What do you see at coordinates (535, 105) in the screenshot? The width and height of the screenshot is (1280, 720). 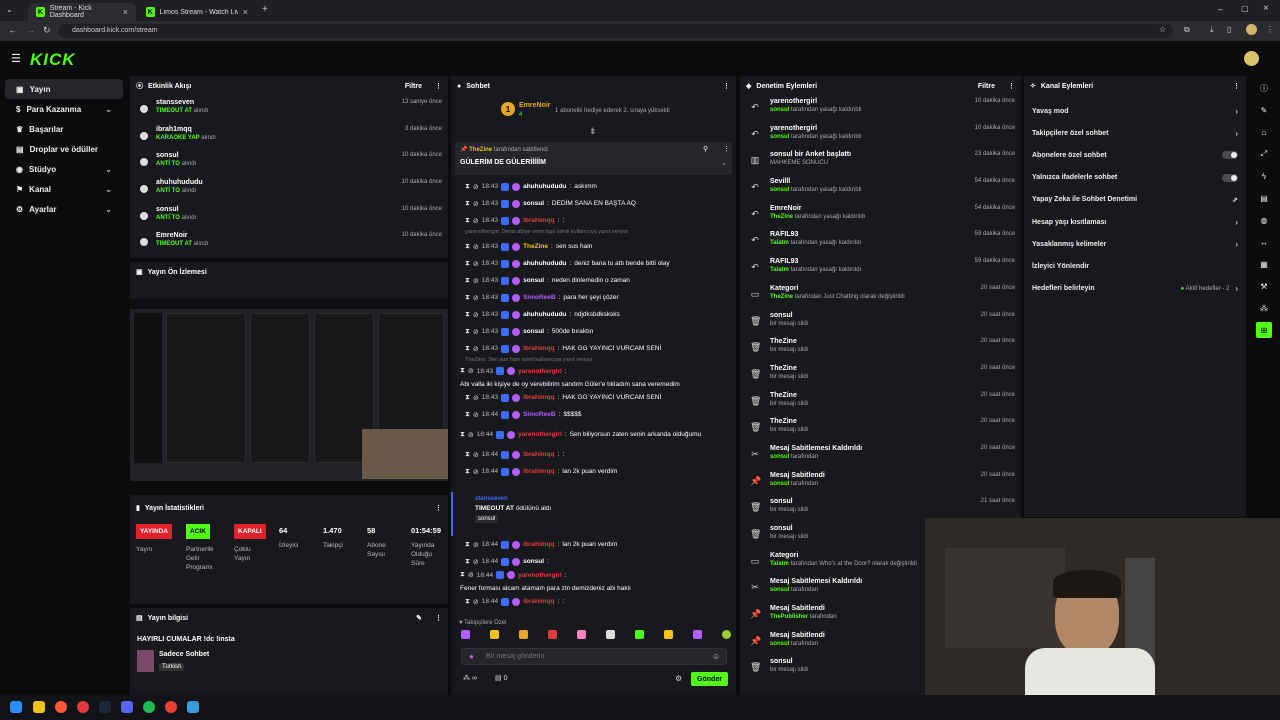 I see `gifter-name: EmreNoir` at bounding box center [535, 105].